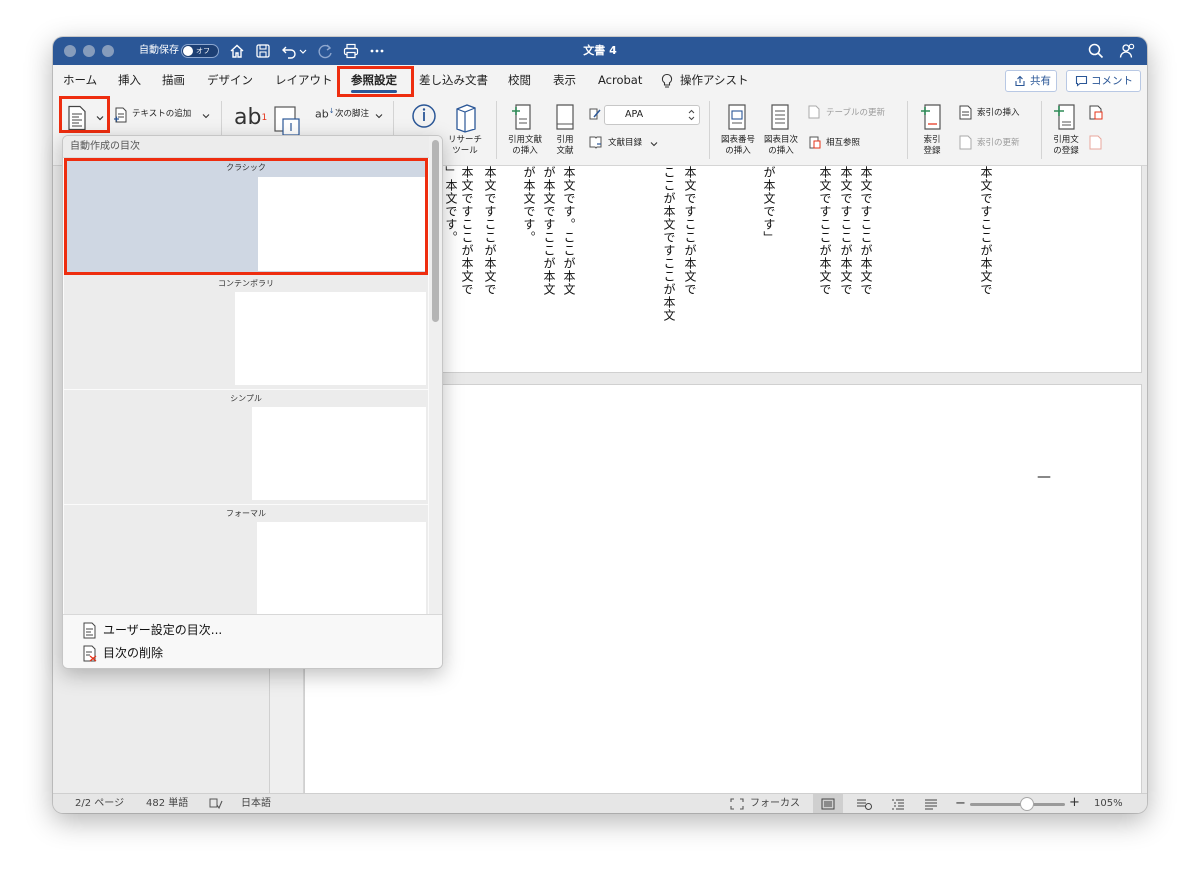 The width and height of the screenshot is (1200, 883). Describe the element at coordinates (216, 804) in the screenshot. I see `proofing-icon` at that location.